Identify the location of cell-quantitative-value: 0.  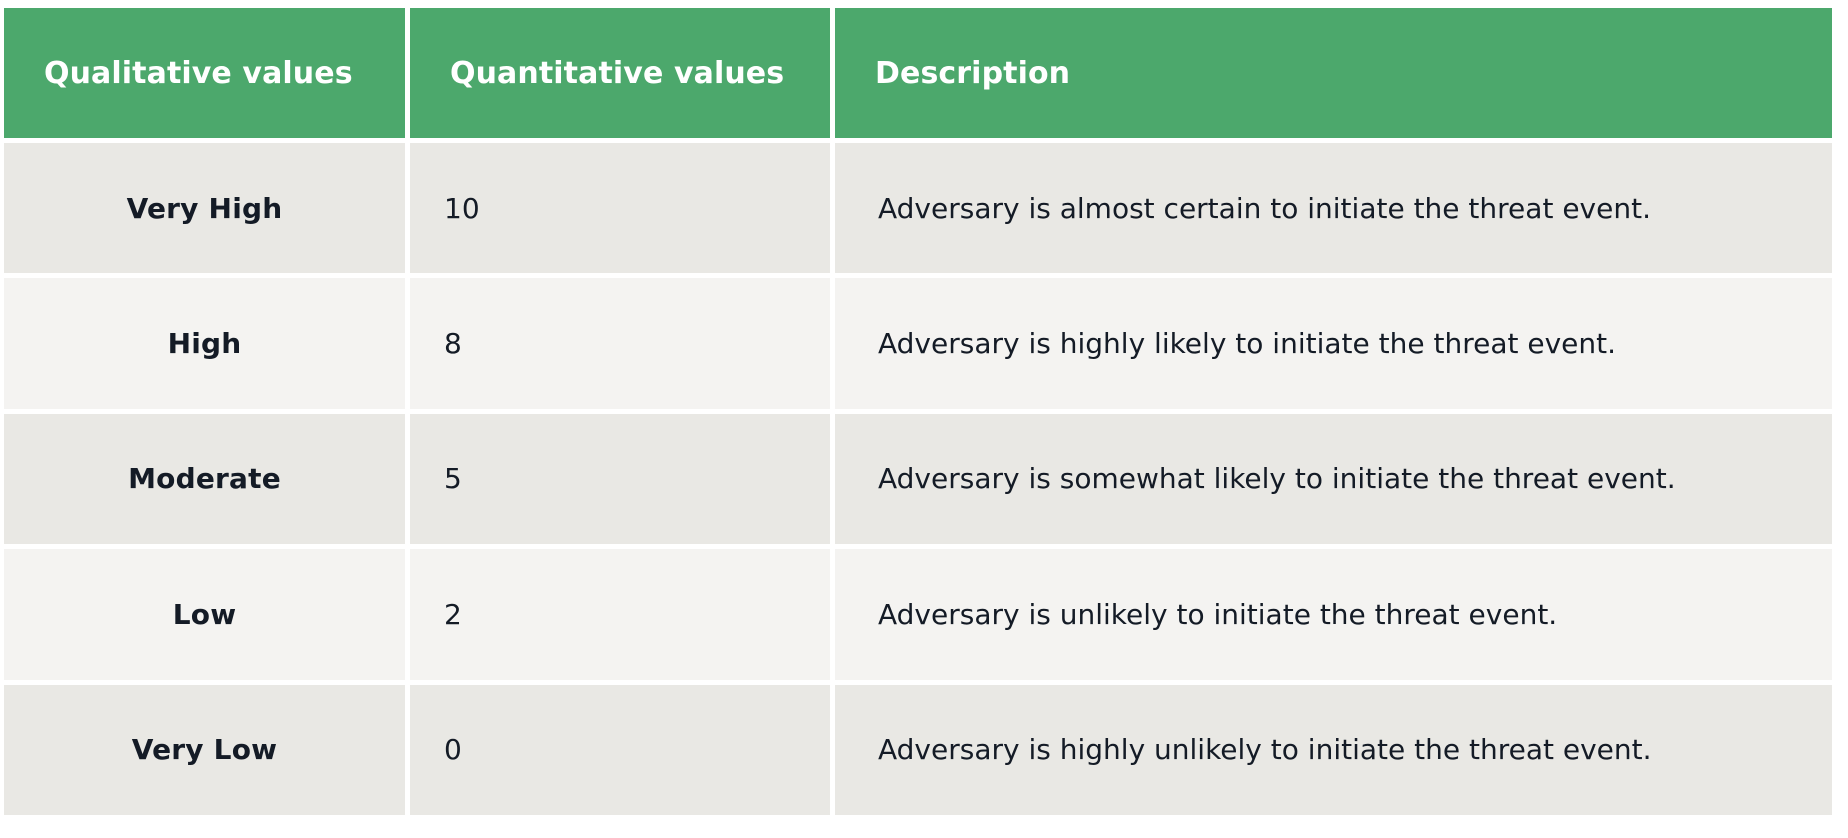
(620, 749).